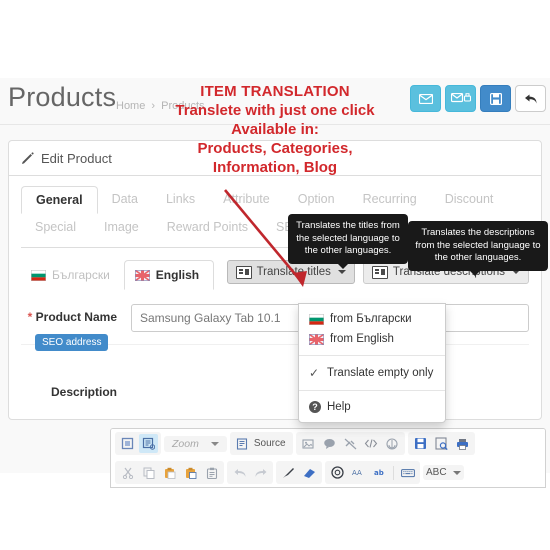 Image resolution: width=550 pixels, height=550 pixels. What do you see at coordinates (127, 472) in the screenshot?
I see `cut-icon` at bounding box center [127, 472].